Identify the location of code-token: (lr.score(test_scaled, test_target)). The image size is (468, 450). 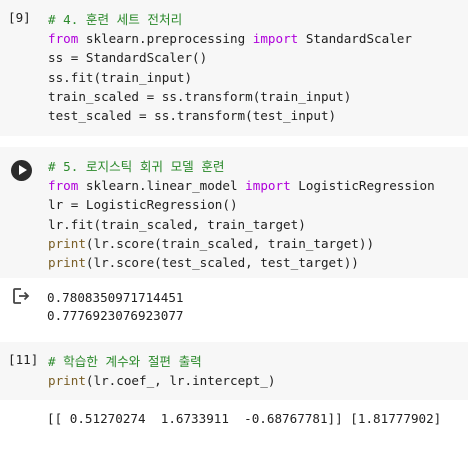
(222, 262).